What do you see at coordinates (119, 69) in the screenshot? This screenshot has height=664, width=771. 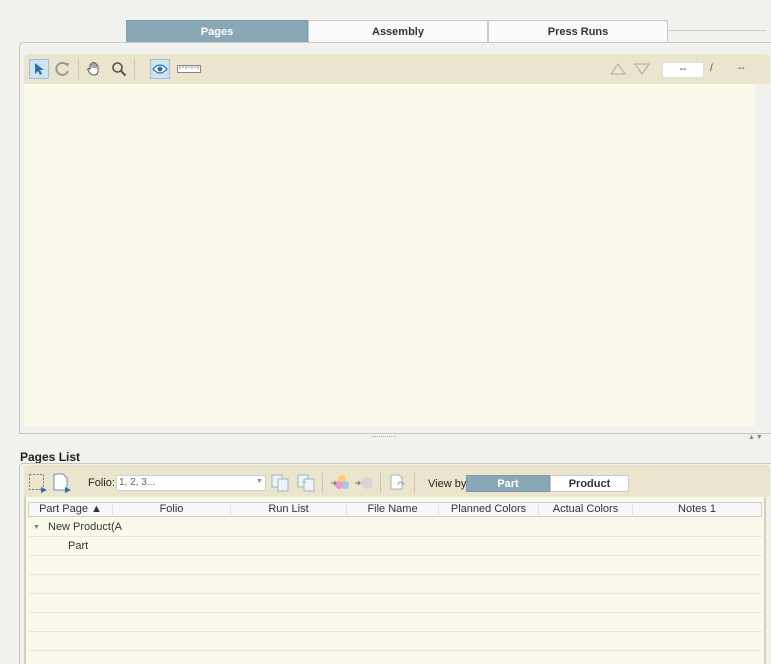 I see `magnifier-icon` at bounding box center [119, 69].